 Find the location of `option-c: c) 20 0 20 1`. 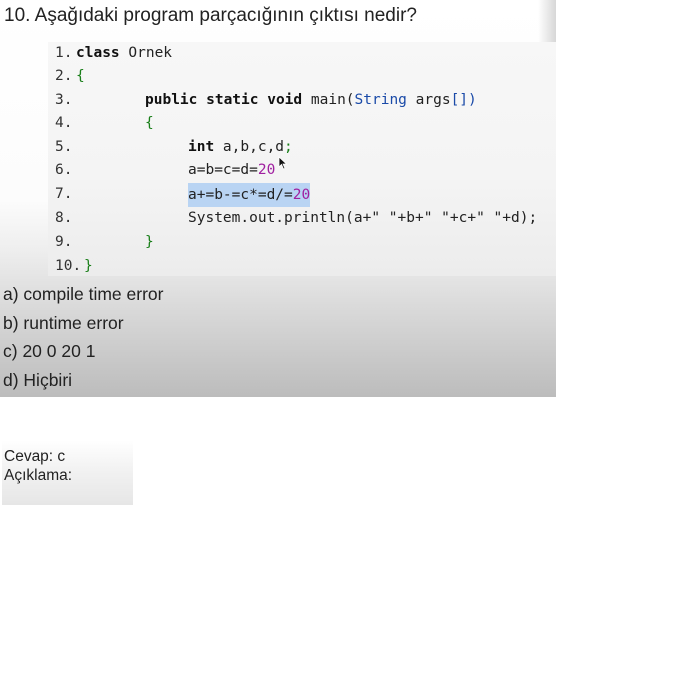

option-c: c) 20 0 20 1 is located at coordinates (49, 351).